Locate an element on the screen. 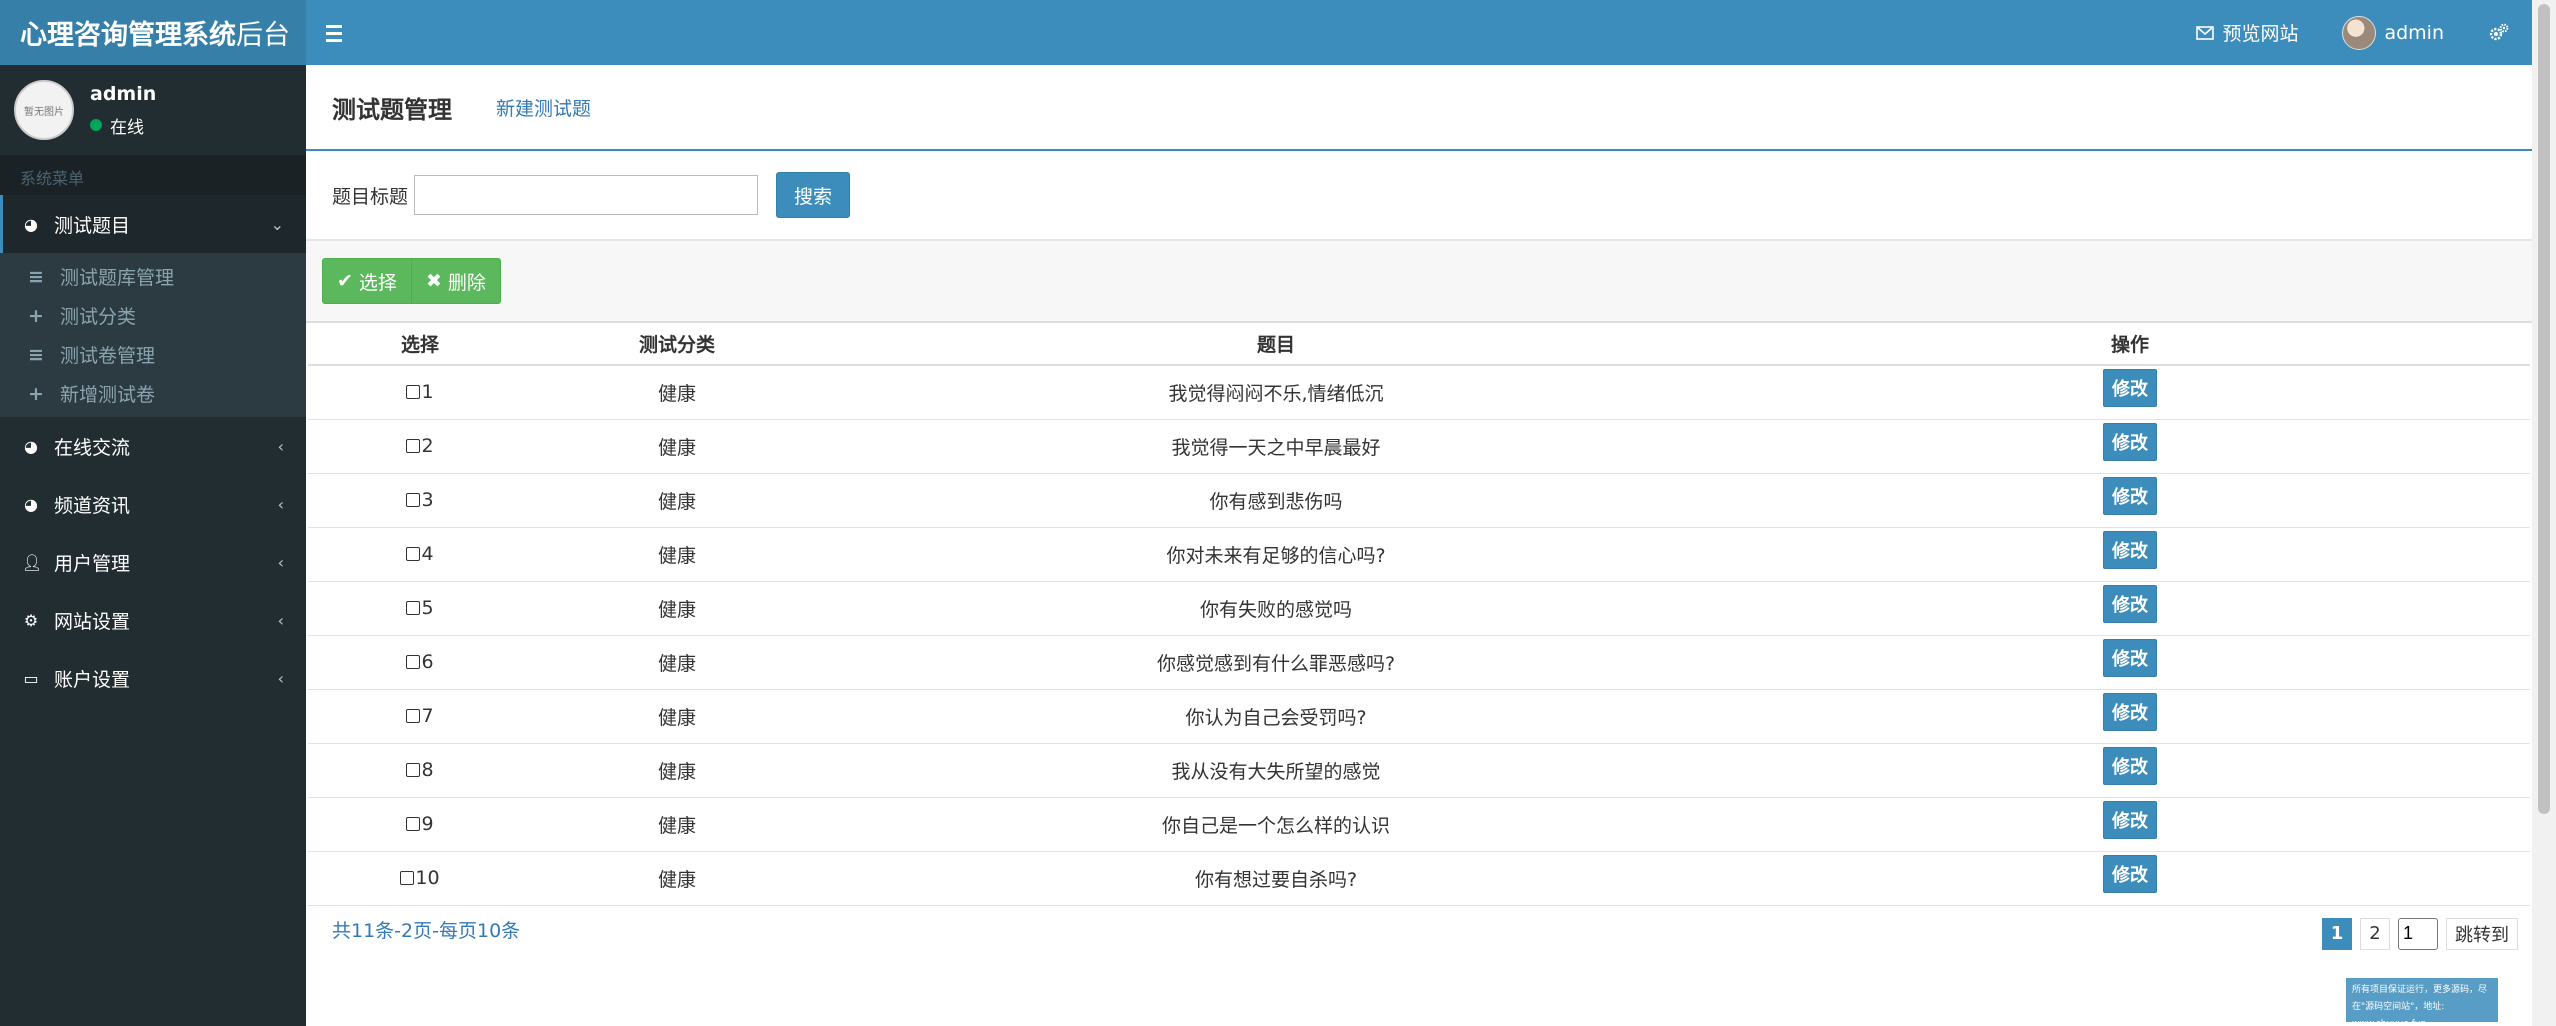 The height and width of the screenshot is (1026, 2556). row-select-cell: 6 is located at coordinates (420, 662).